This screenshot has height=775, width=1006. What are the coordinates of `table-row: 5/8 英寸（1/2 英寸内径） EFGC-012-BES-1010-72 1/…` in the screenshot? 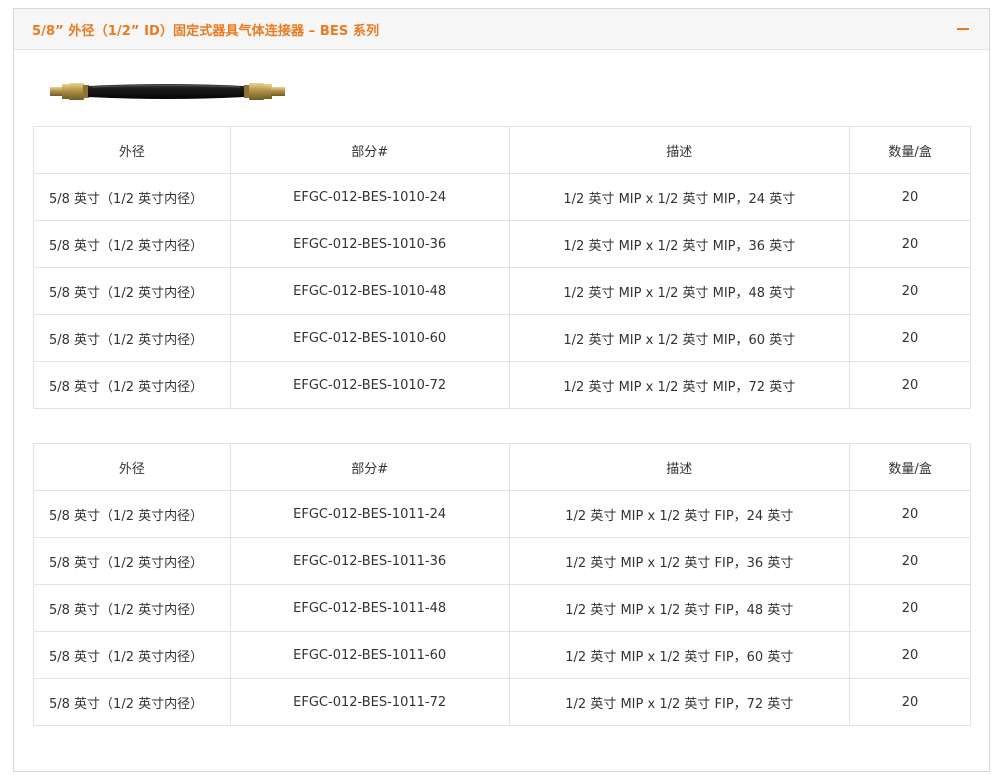 It's located at (502, 385).